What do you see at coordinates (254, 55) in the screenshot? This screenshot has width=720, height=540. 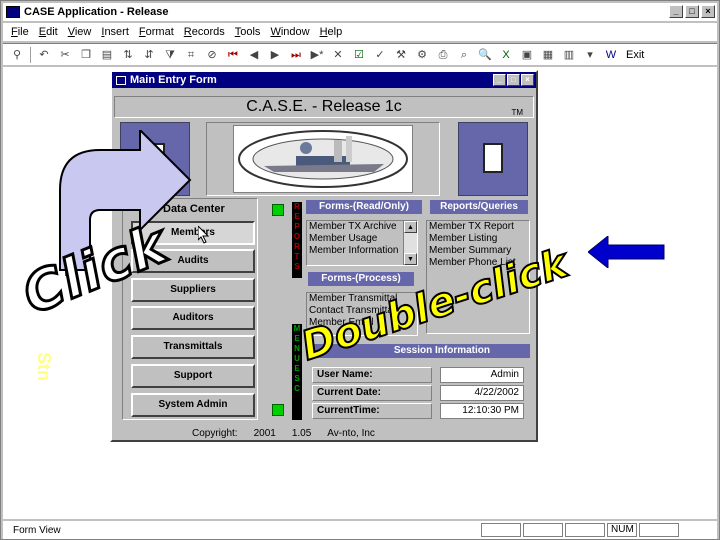 I see `previous-record-icon: ◀` at bounding box center [254, 55].